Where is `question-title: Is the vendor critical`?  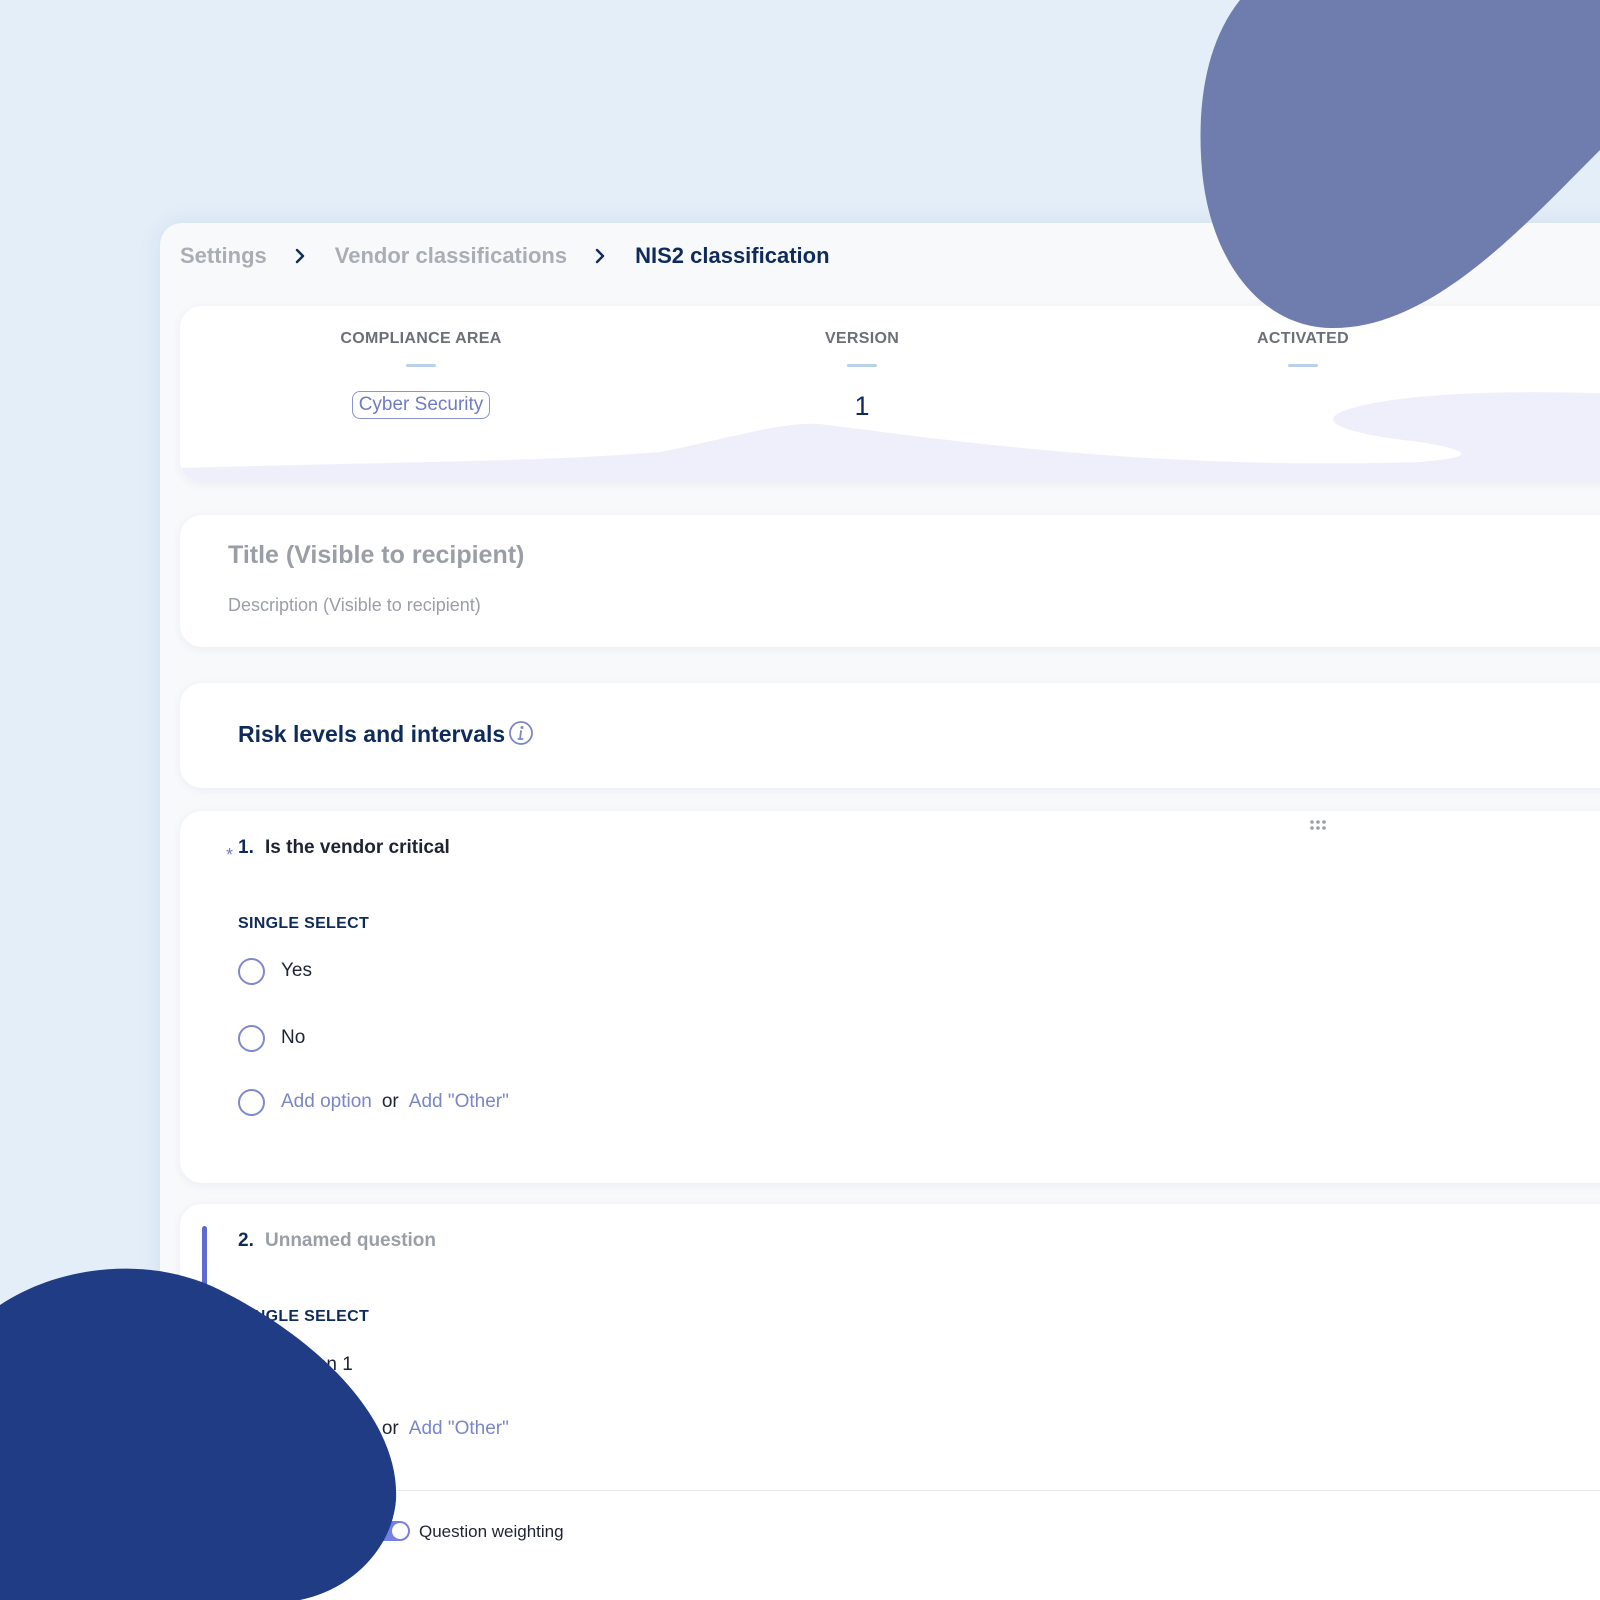
question-title: Is the vendor critical is located at coordinates (357, 848).